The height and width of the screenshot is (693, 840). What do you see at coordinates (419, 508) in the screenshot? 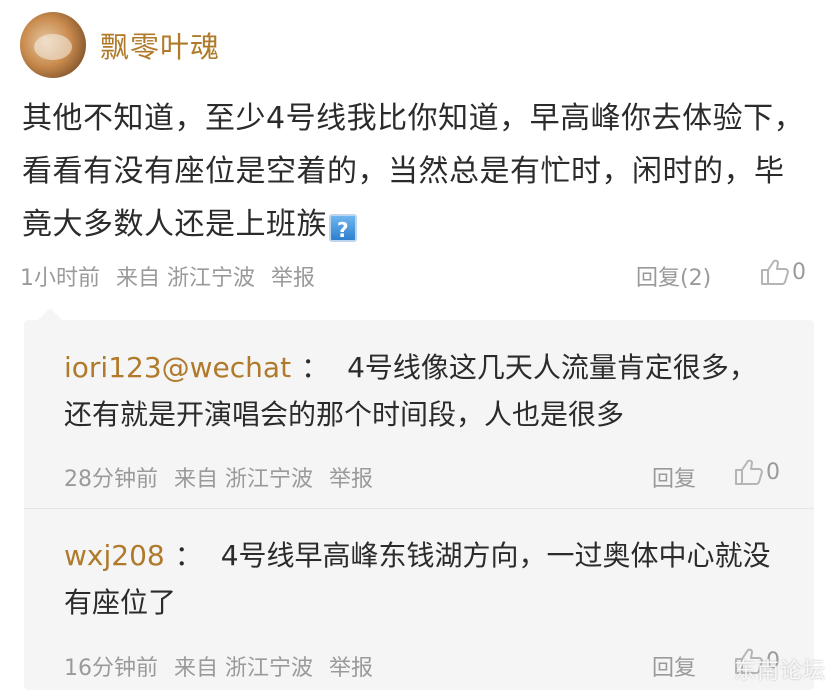
I see `comment-divider` at bounding box center [419, 508].